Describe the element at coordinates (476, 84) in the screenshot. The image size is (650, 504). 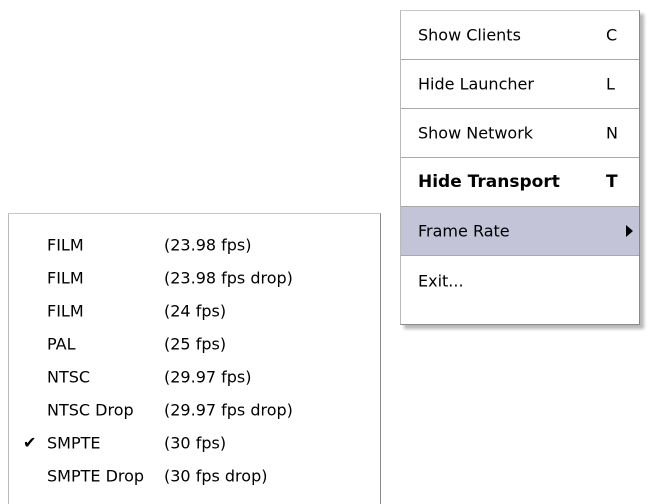
I see `menu-item-label: Hide Launcher` at that location.